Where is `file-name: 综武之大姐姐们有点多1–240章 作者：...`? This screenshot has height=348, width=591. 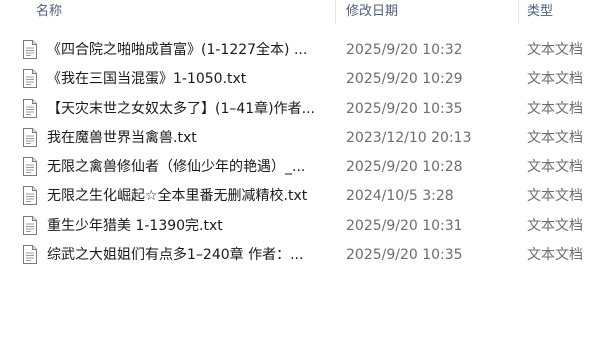
file-name: 综武之大姐姐们有点多1–240章 作者：... is located at coordinates (175, 255).